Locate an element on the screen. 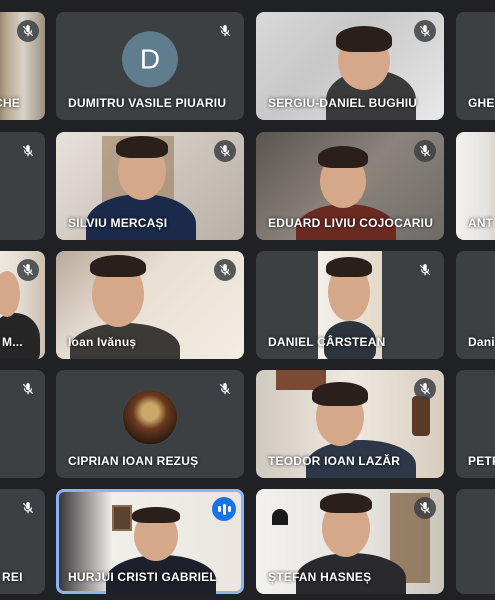  participant-tile: ȘTEFAN HASNEȘ is located at coordinates (350, 541).